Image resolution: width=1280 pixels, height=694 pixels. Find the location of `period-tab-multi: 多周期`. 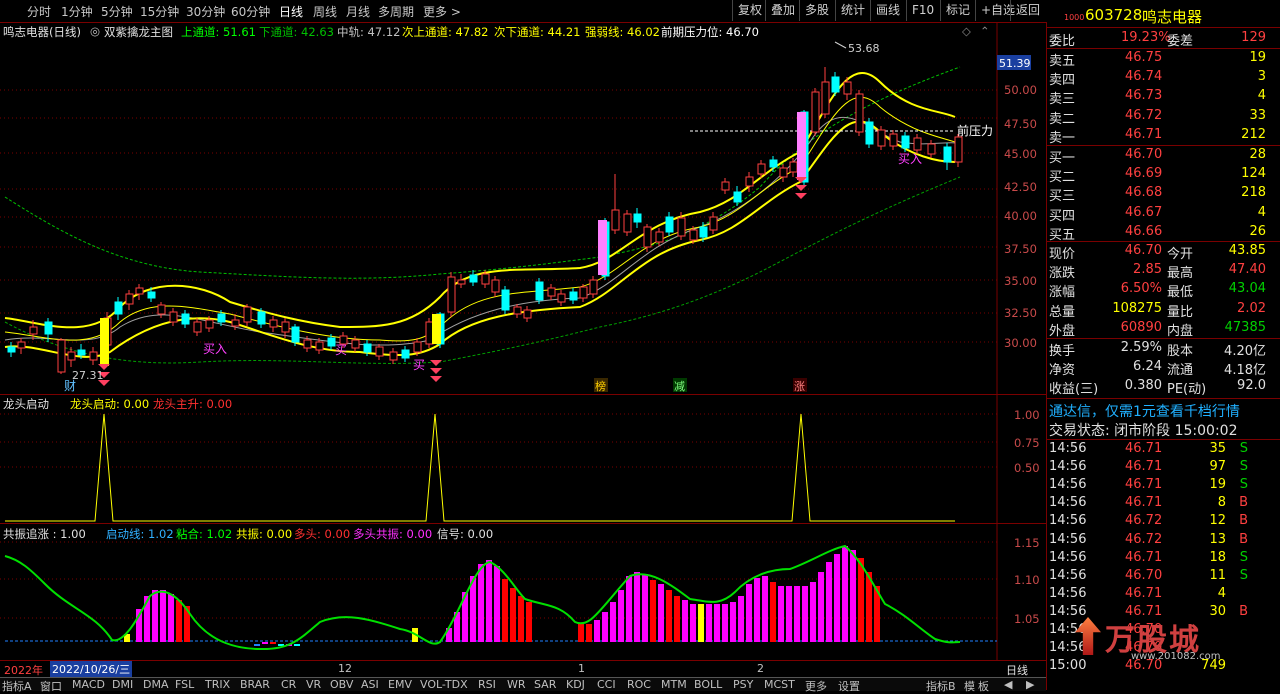

period-tab-multi: 多周期 is located at coordinates (396, 11).